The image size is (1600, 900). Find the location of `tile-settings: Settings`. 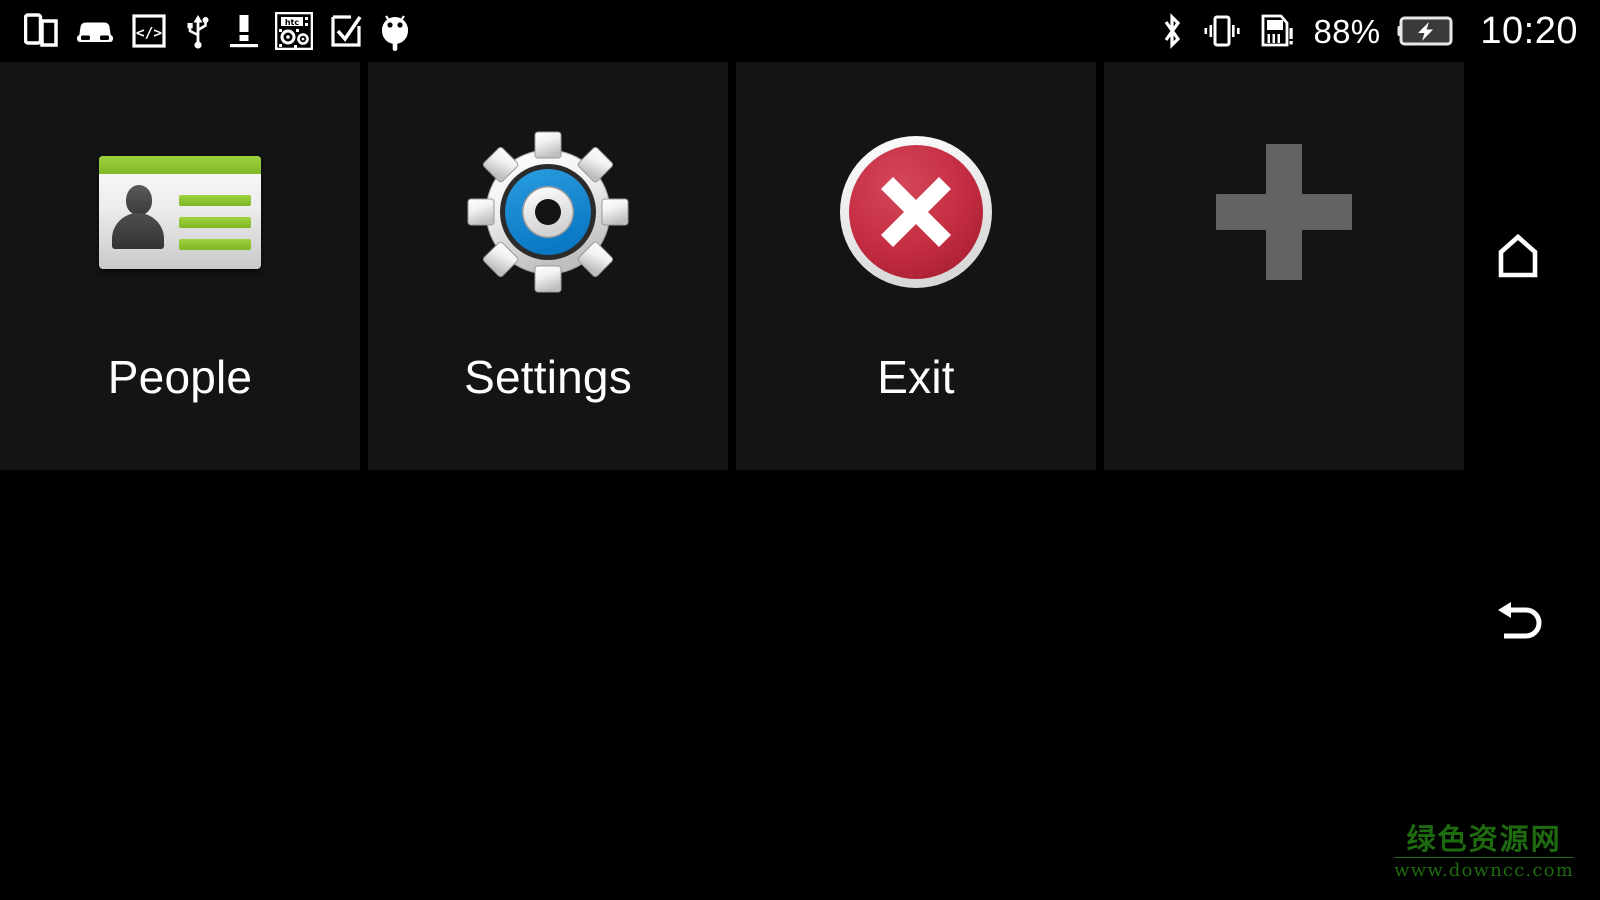

tile-settings: Settings is located at coordinates (548, 266).